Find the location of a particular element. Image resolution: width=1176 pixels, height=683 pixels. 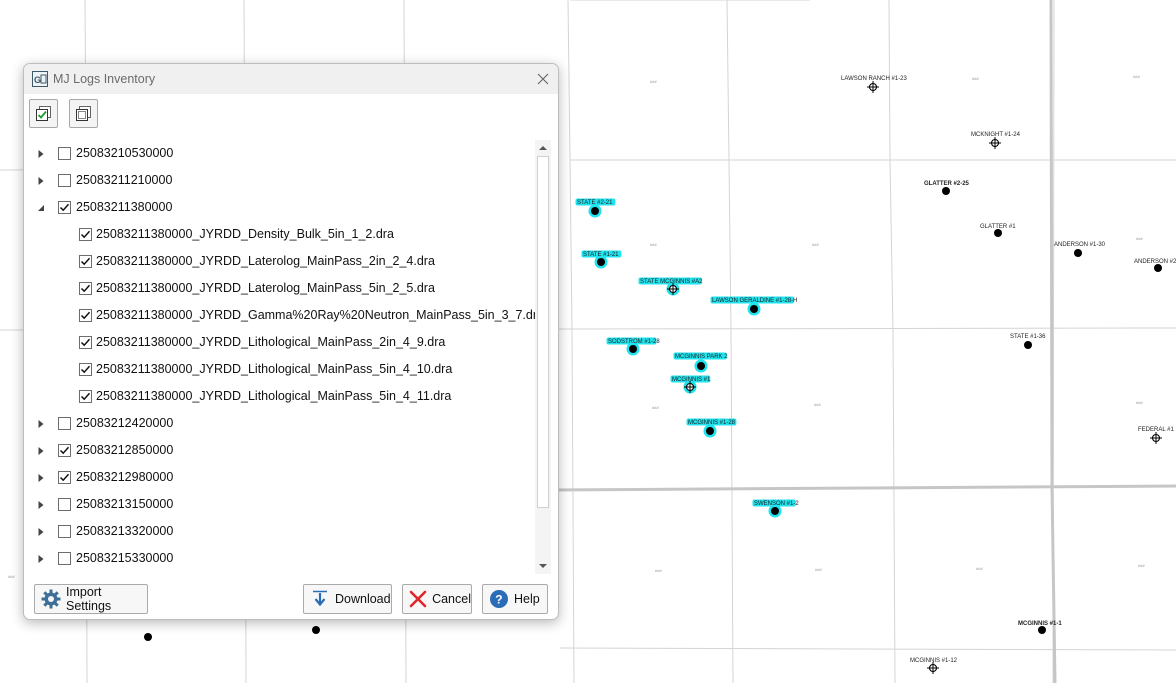

scroll-down-button is located at coordinates (543, 566).